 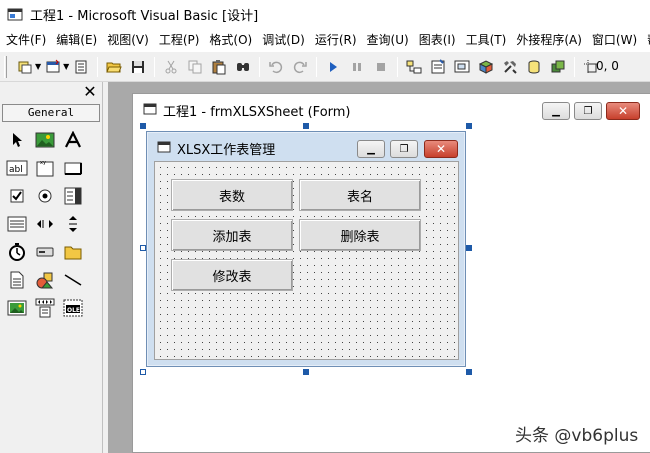 What do you see at coordinates (43, 163) in the screenshot?
I see `svg-text: xy` at bounding box center [43, 163].